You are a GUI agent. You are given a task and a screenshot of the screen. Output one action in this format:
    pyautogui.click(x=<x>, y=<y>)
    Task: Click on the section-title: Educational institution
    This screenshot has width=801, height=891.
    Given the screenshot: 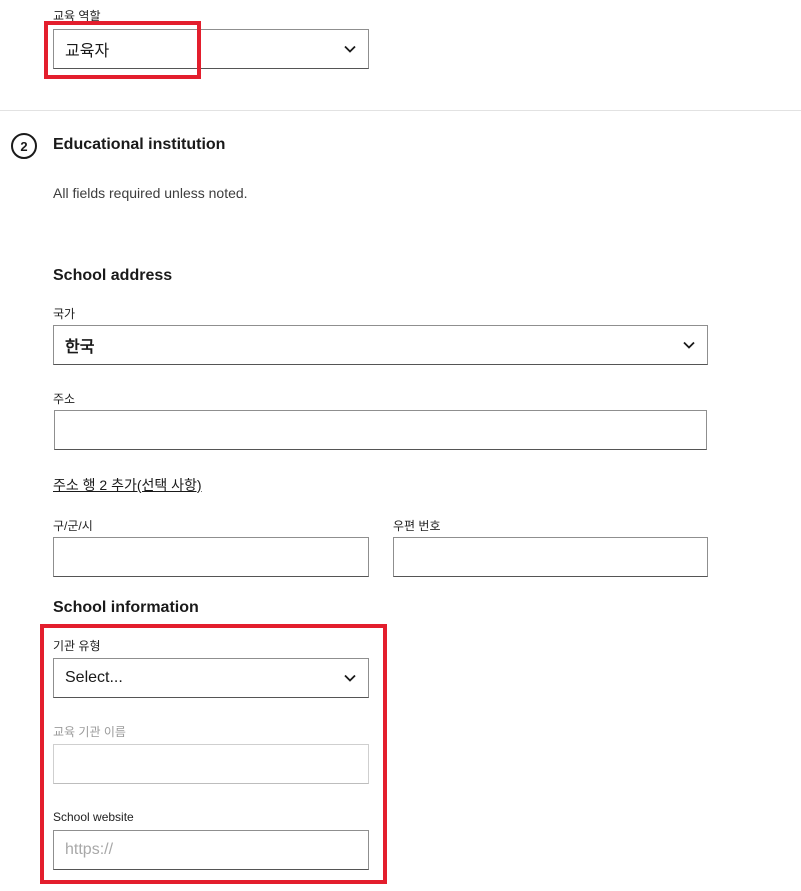 What is the action you would take?
    pyautogui.click(x=139, y=144)
    